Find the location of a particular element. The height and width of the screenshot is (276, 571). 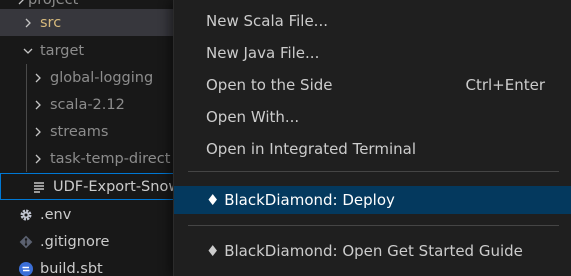

tree-item-label: scala-2.12 is located at coordinates (87, 104).